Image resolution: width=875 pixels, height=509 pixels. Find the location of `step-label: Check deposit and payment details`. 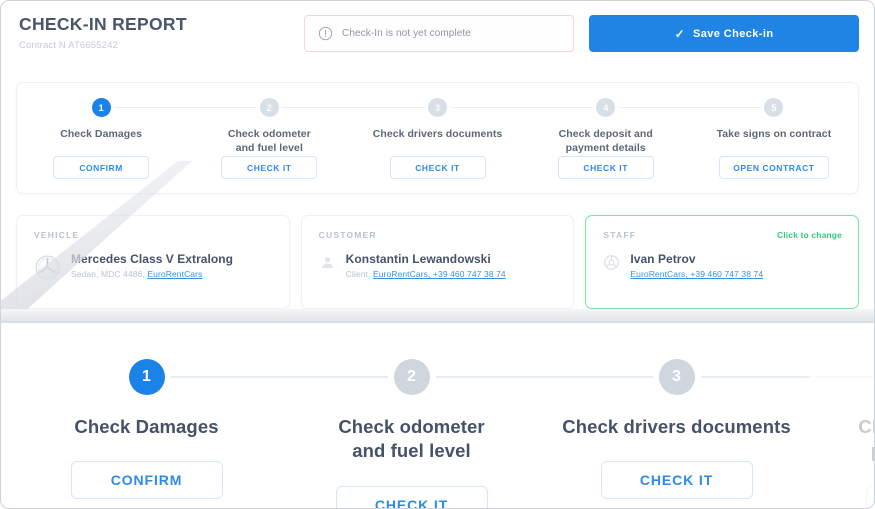

step-label: Check deposit and payment details is located at coordinates (605, 141).